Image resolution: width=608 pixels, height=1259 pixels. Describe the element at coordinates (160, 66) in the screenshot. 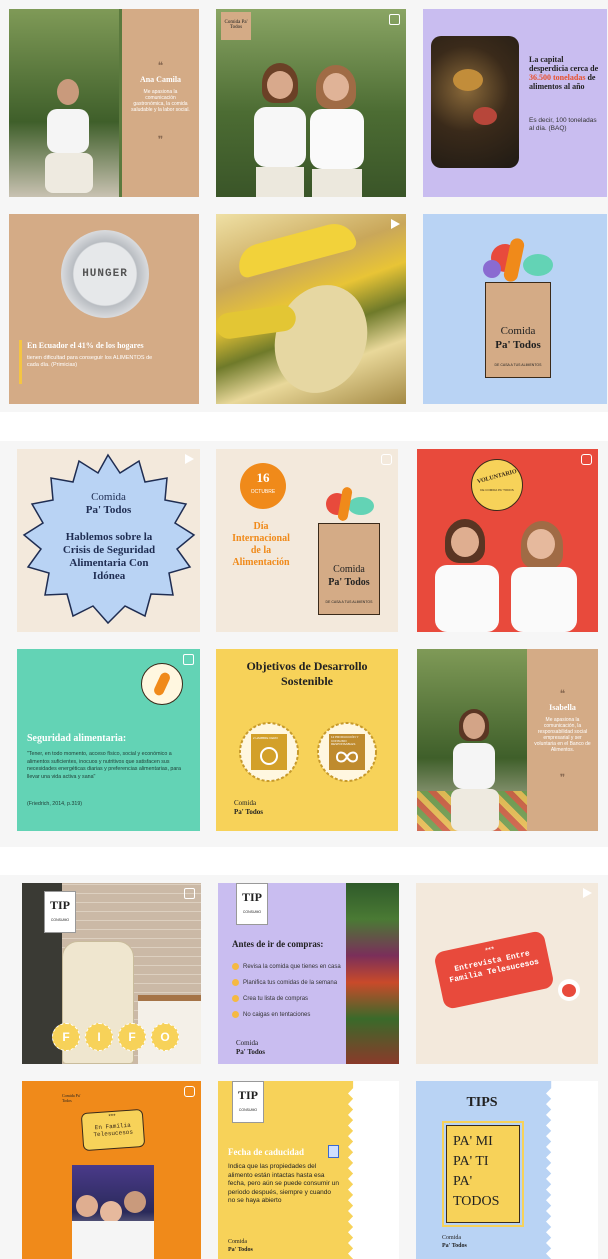

I see `quote-open-icon: ❝` at that location.